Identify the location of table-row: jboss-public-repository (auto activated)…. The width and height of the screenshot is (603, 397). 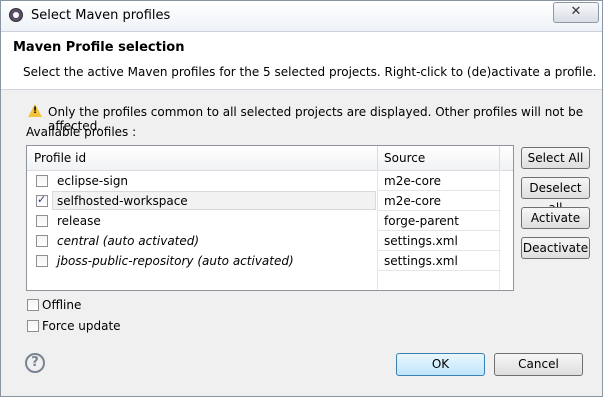
(270, 261).